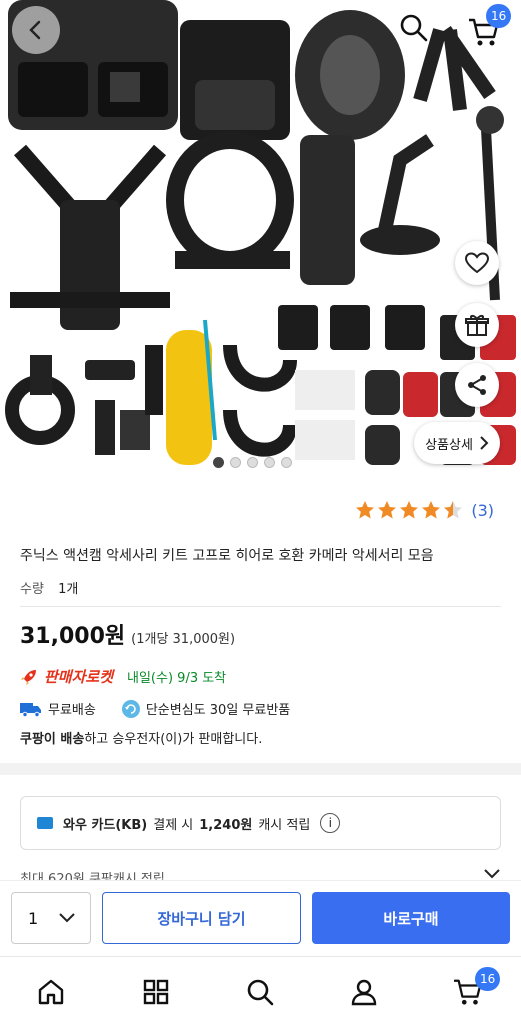 The width and height of the screenshot is (521, 1024). I want to click on home-icon, so click(51, 992).